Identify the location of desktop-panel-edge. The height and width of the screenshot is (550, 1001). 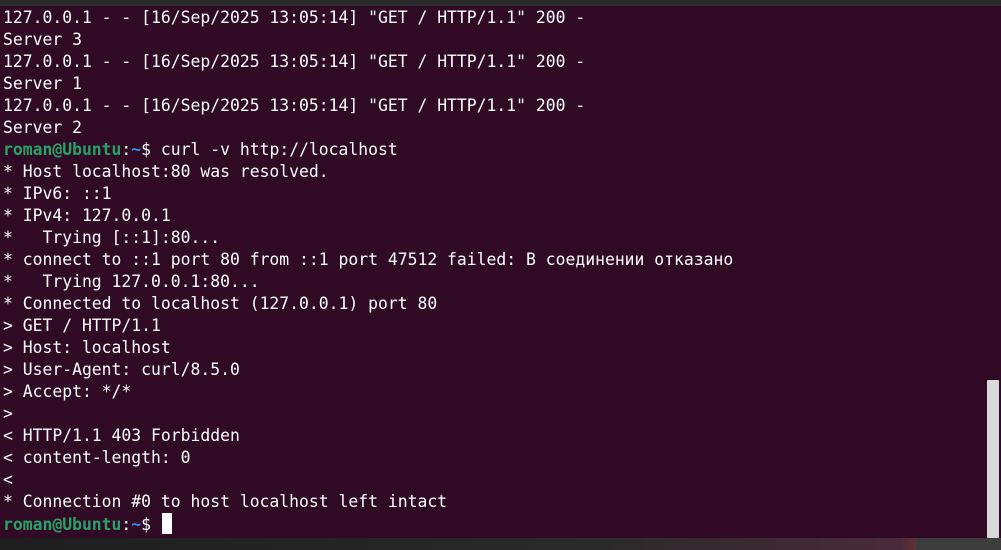
(958, 544).